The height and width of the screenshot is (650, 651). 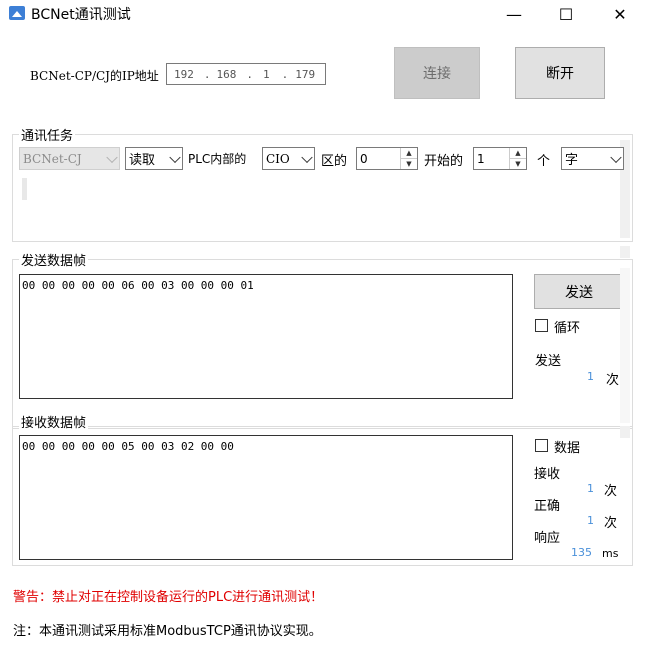 I want to click on operation-select: 读取, so click(x=154, y=158).